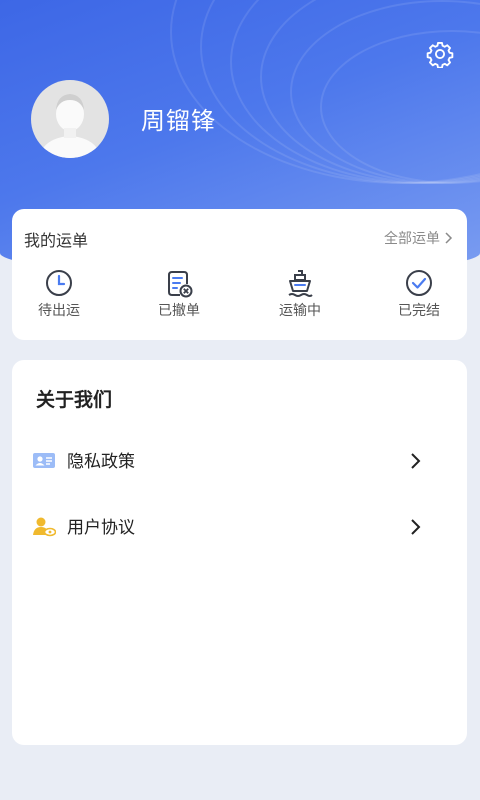 The image size is (480, 800). Describe the element at coordinates (239, 462) in the screenshot. I see `privacy-policy-item: 隐私政策` at that location.